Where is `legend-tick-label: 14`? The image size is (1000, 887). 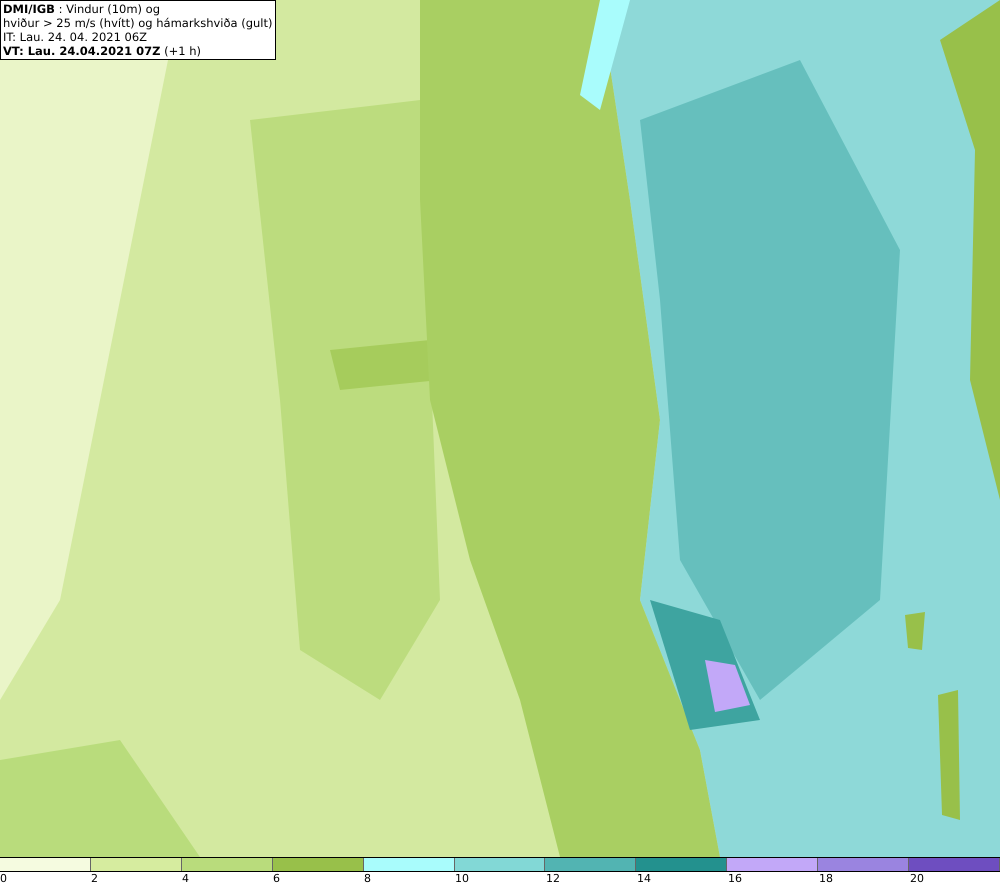 legend-tick-label: 14 is located at coordinates (644, 879).